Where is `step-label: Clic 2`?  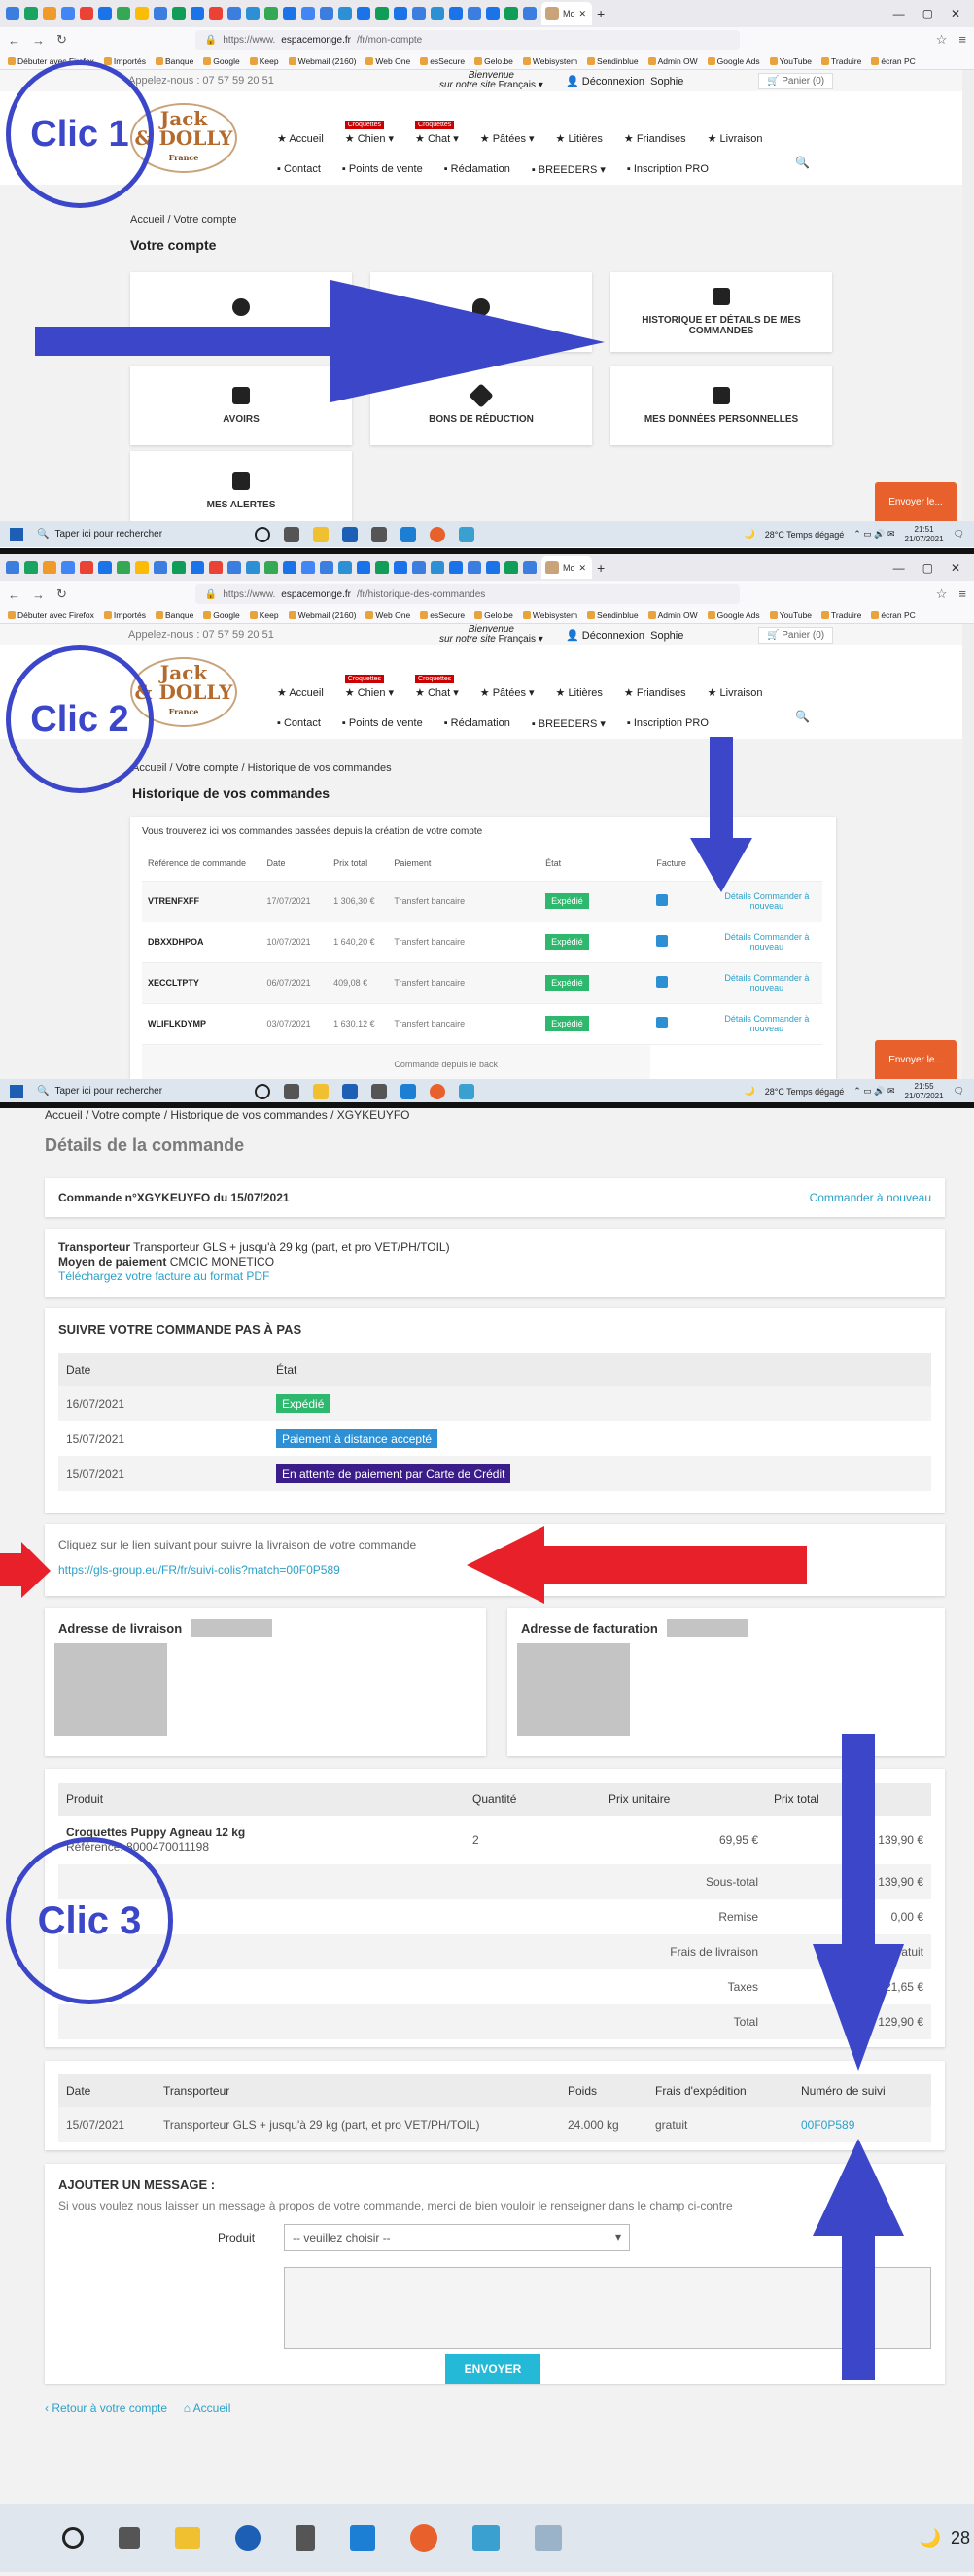
step-label: Clic 2 is located at coordinates (80, 719).